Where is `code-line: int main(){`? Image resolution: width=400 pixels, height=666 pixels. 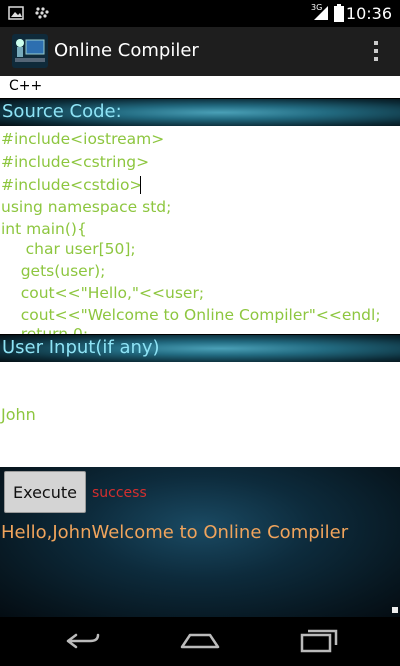 code-line: int main(){ is located at coordinates (44, 229).